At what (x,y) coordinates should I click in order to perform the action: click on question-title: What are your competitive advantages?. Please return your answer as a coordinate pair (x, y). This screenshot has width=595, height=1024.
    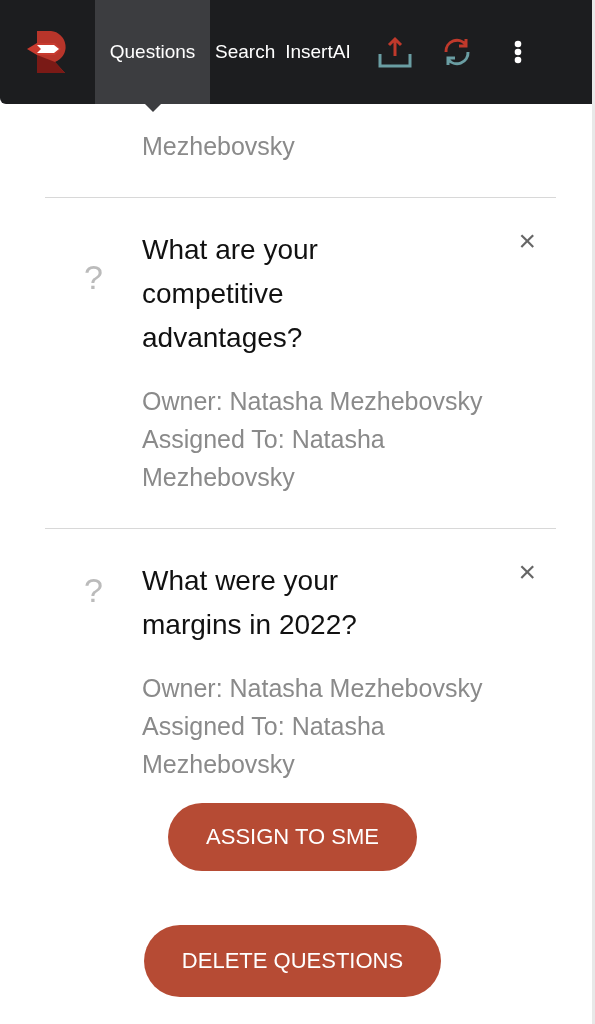
    Looking at the image, I should click on (267, 294).